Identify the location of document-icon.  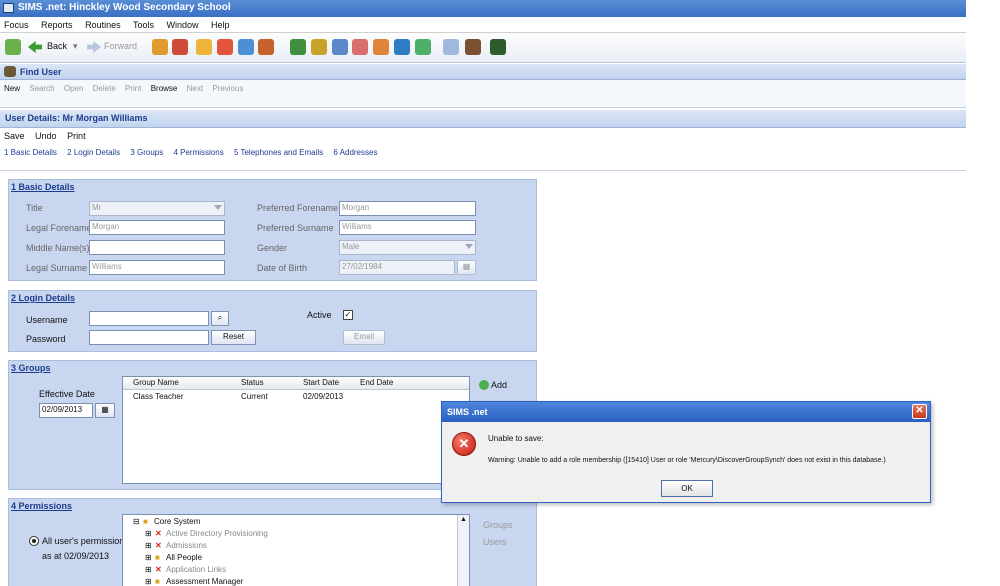
(340, 47).